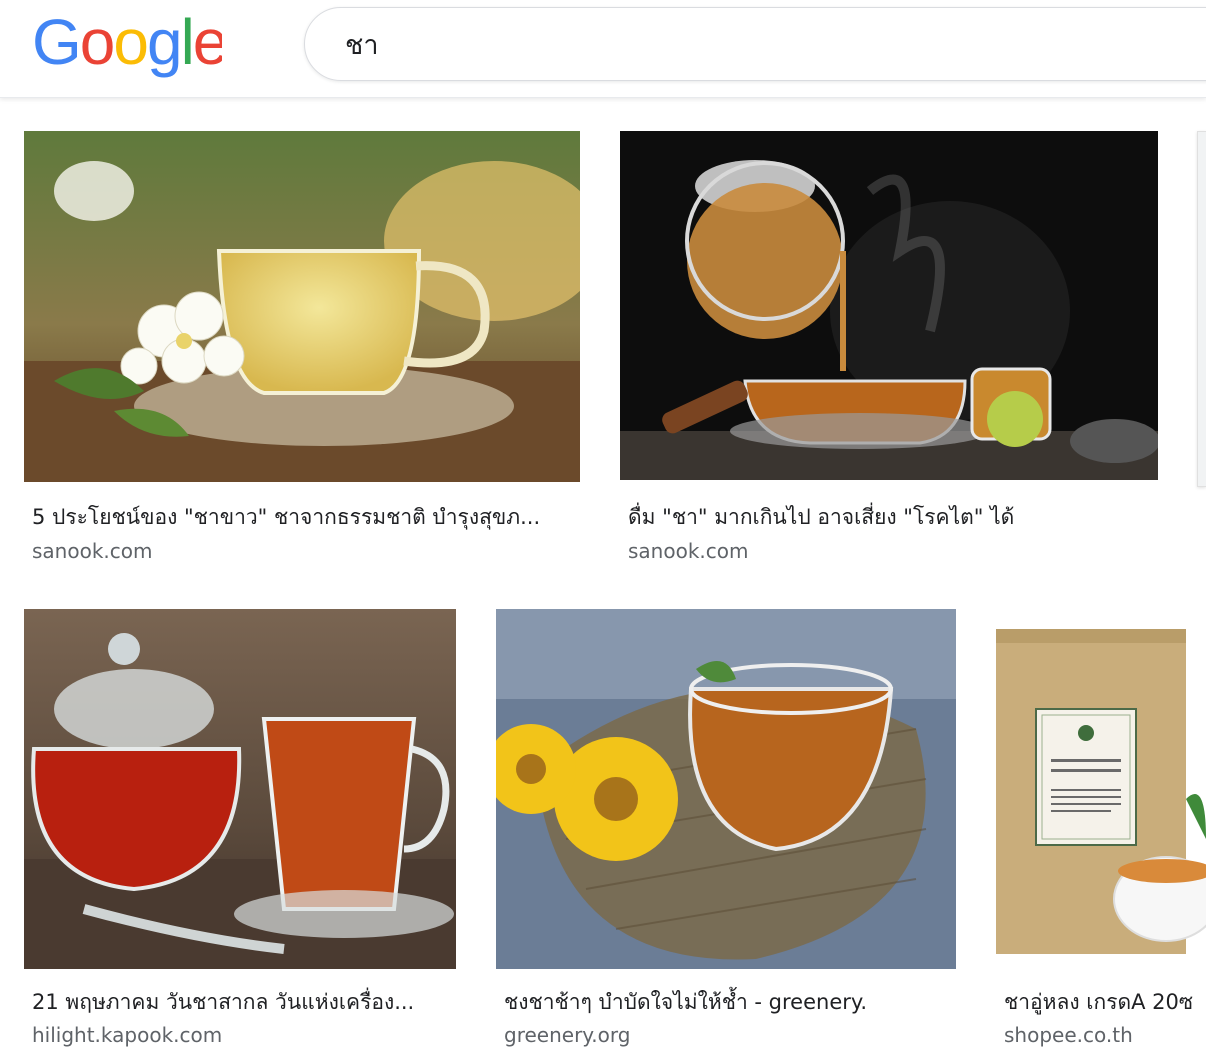 This screenshot has width=1206, height=1058. Describe the element at coordinates (1068, 1035) in the screenshot. I see `result-domain: shopee.co.th` at that location.